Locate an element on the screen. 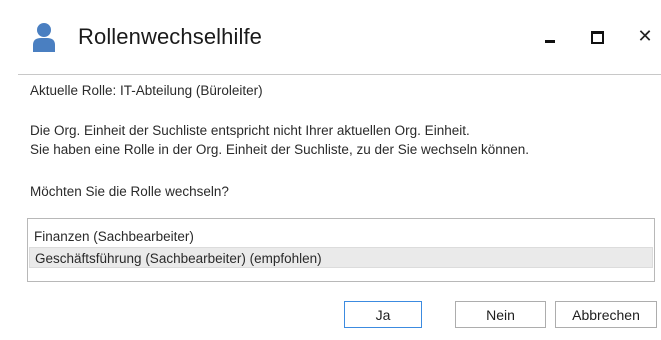  cancel-button: Abbrechen is located at coordinates (606, 314).